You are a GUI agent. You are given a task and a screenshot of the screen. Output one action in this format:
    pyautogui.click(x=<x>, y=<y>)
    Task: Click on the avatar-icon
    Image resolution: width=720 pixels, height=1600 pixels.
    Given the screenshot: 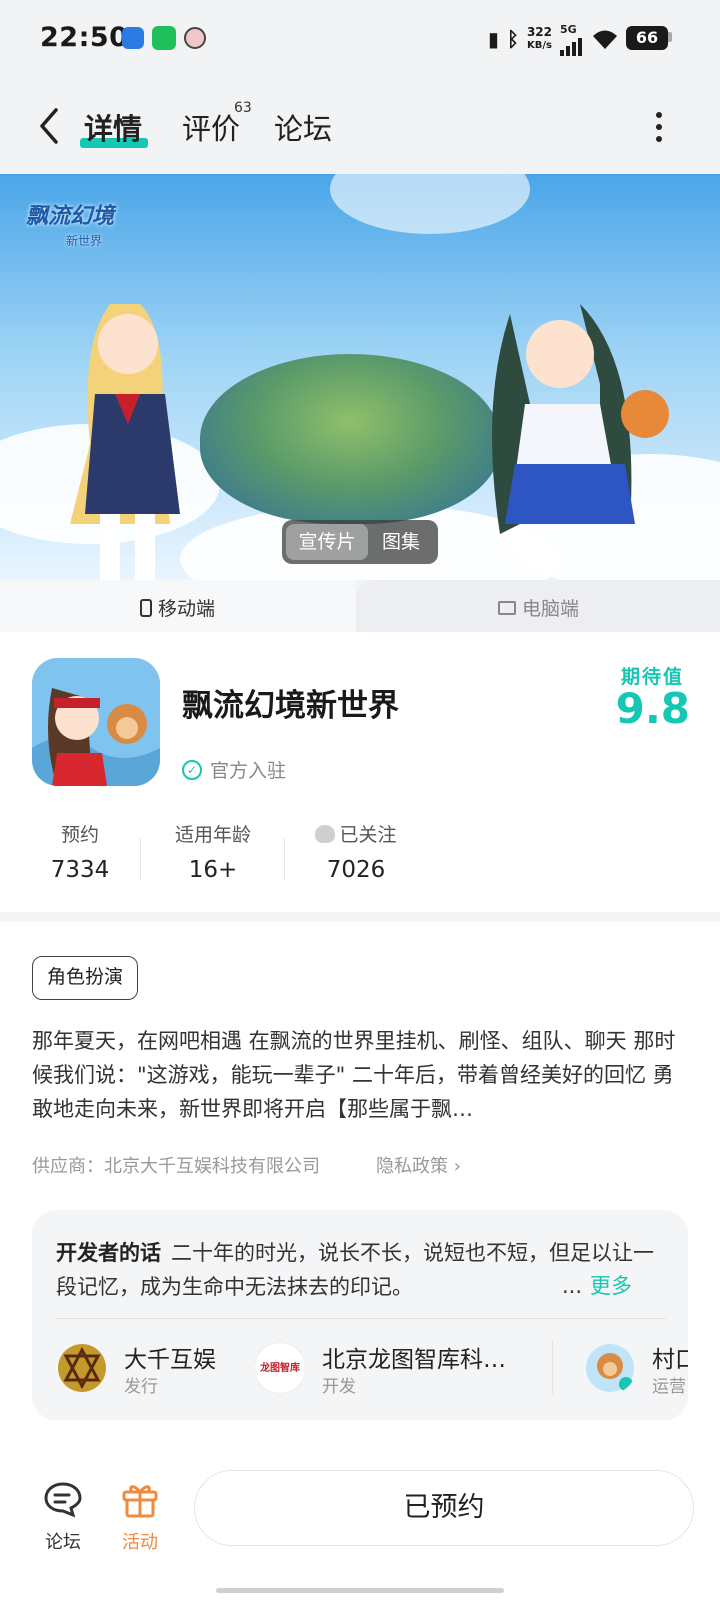 What is the action you would take?
    pyautogui.click(x=195, y=38)
    